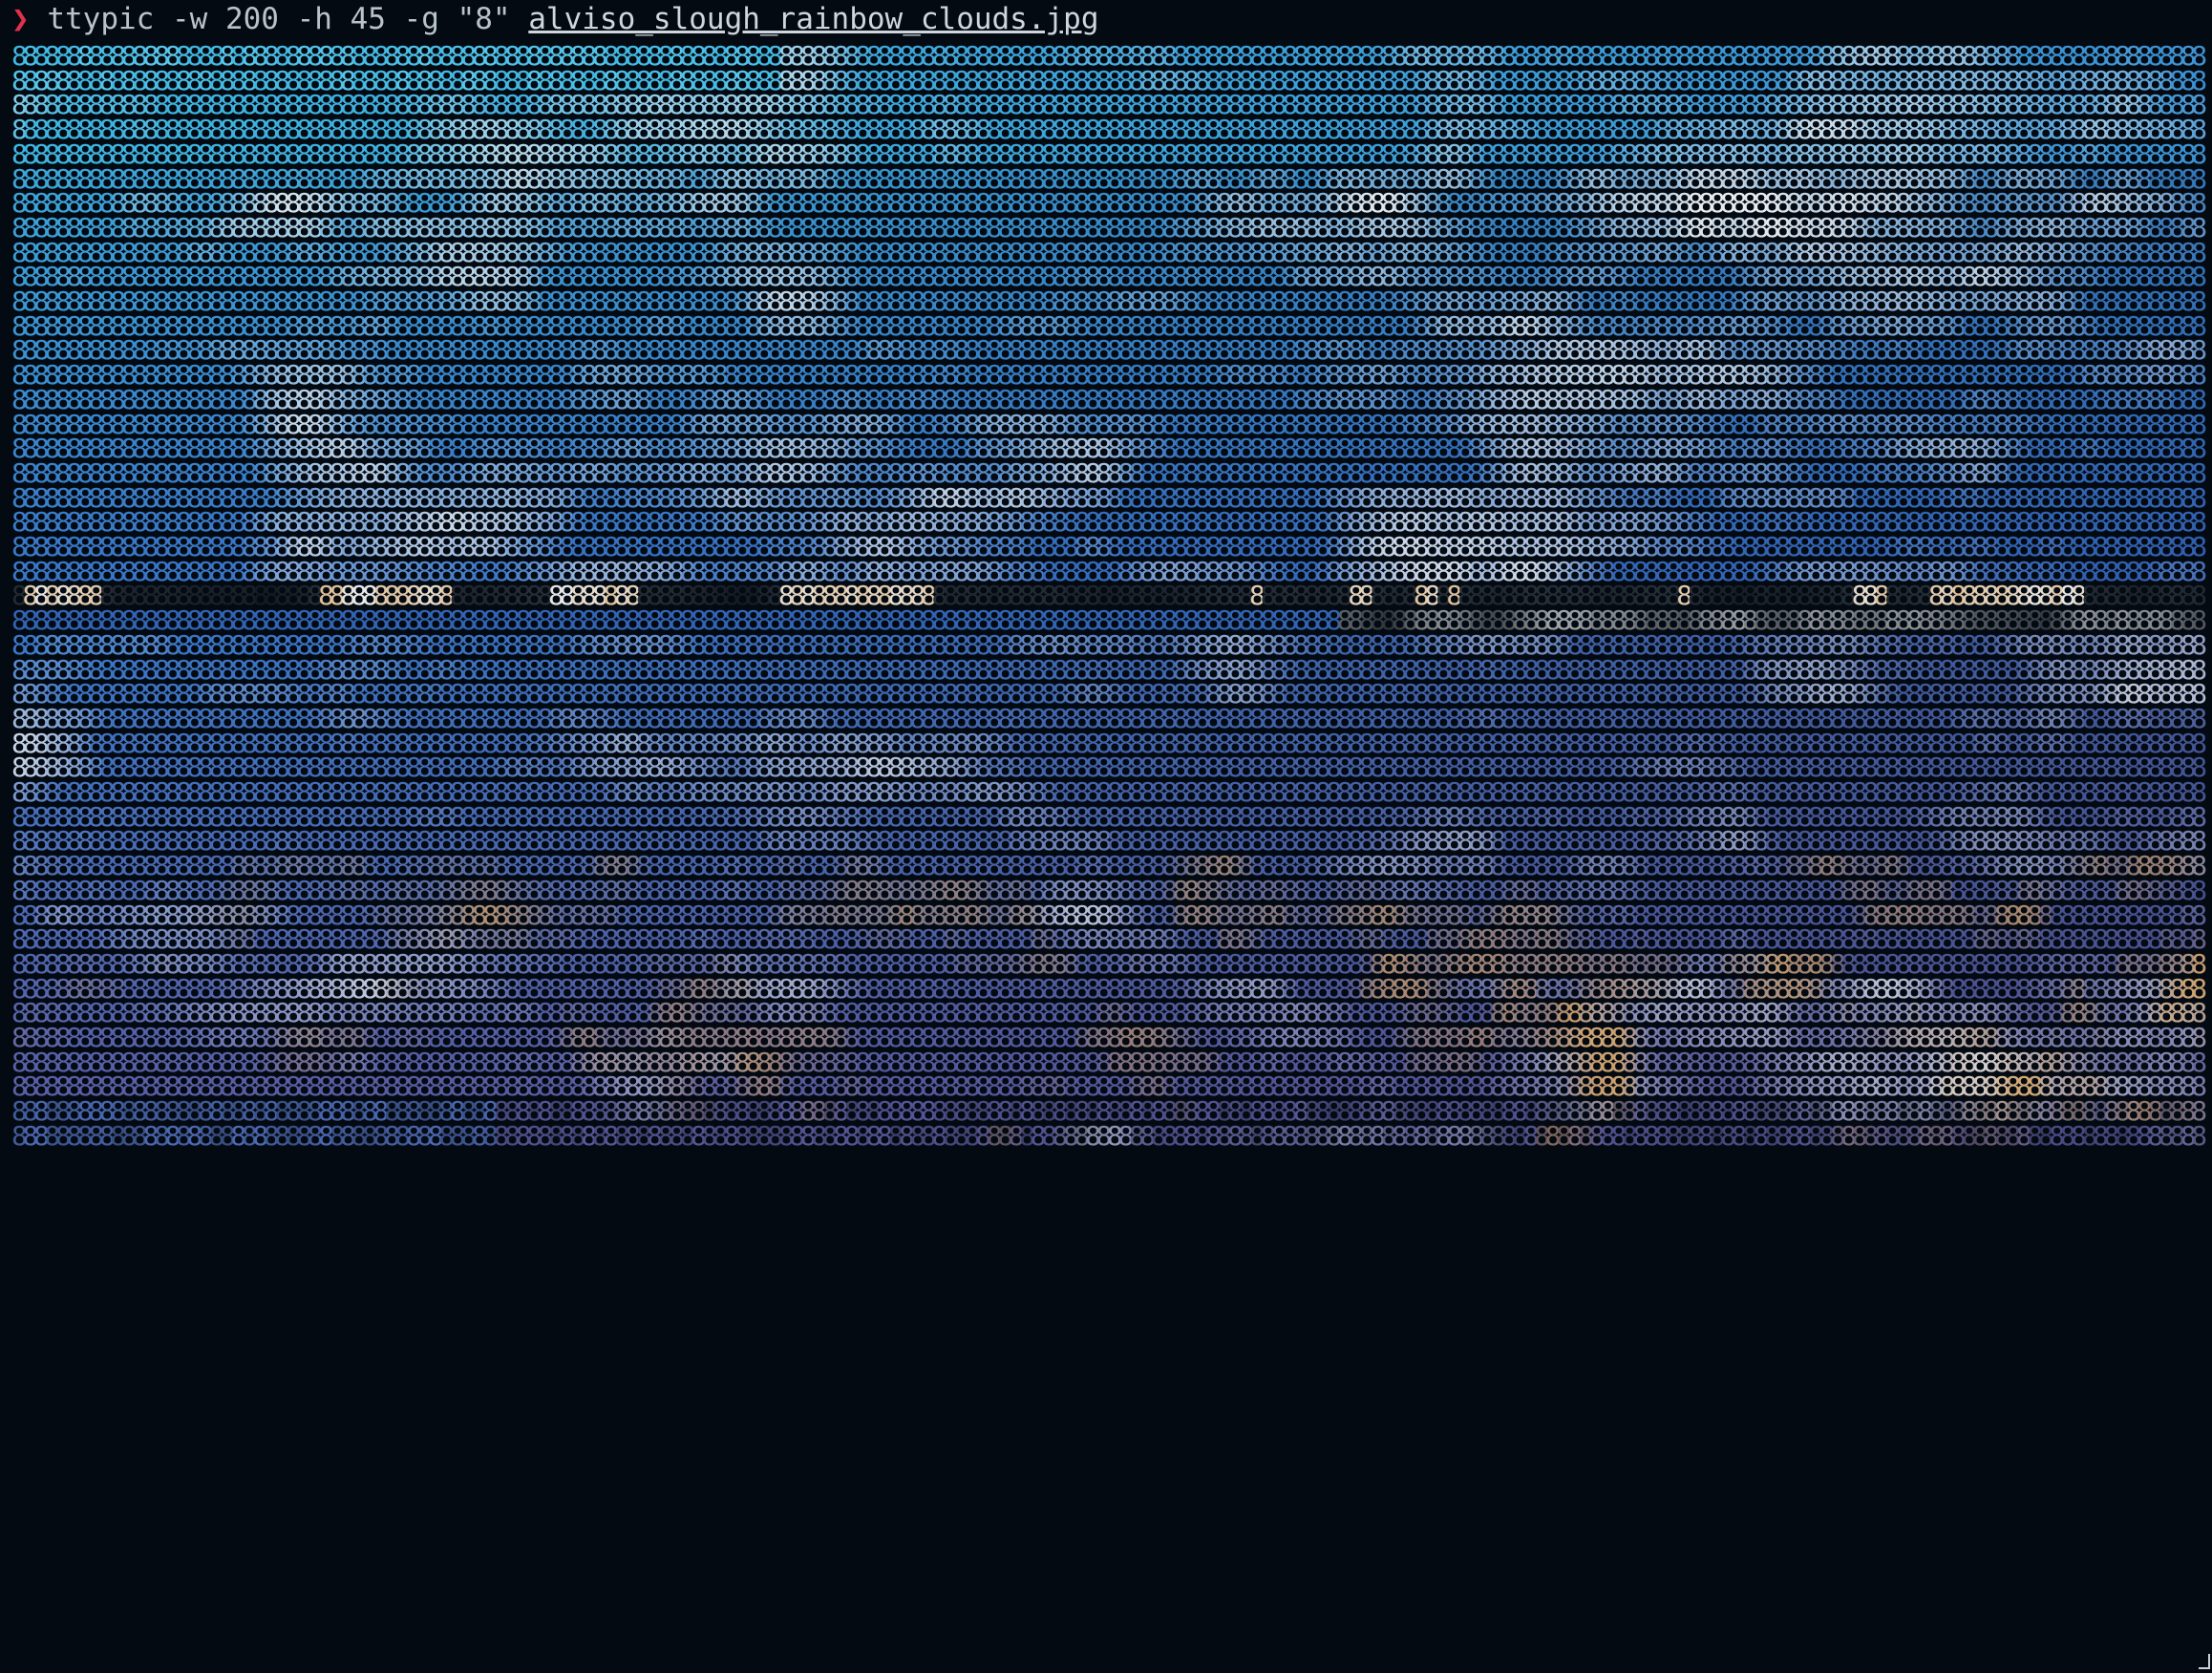 Image resolution: width=2212 pixels, height=1673 pixels. I want to click on resize-handle-icon, so click(2204, 1661).